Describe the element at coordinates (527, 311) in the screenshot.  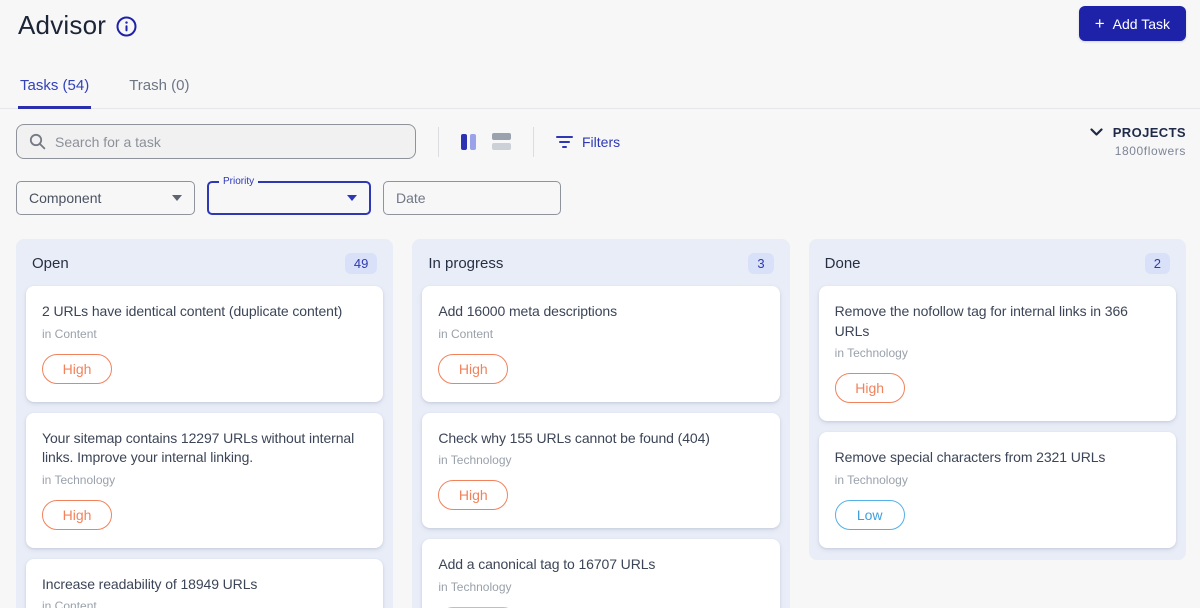
I see `task-title: Add 16000 meta descriptions` at that location.